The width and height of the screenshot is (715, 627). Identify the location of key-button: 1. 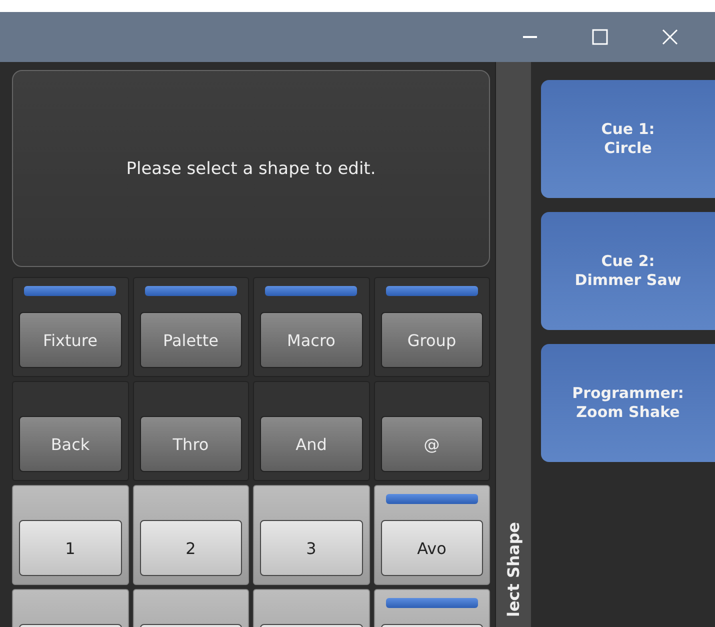
(70, 548).